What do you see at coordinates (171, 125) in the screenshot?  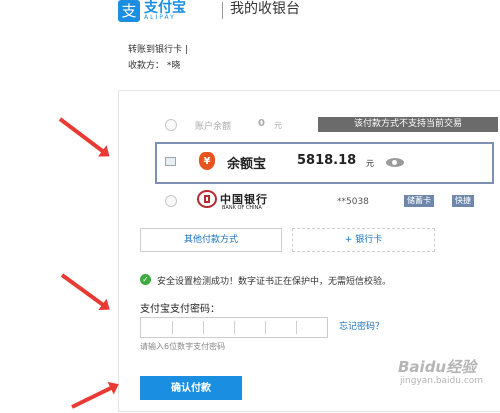 I see `balance-radio` at bounding box center [171, 125].